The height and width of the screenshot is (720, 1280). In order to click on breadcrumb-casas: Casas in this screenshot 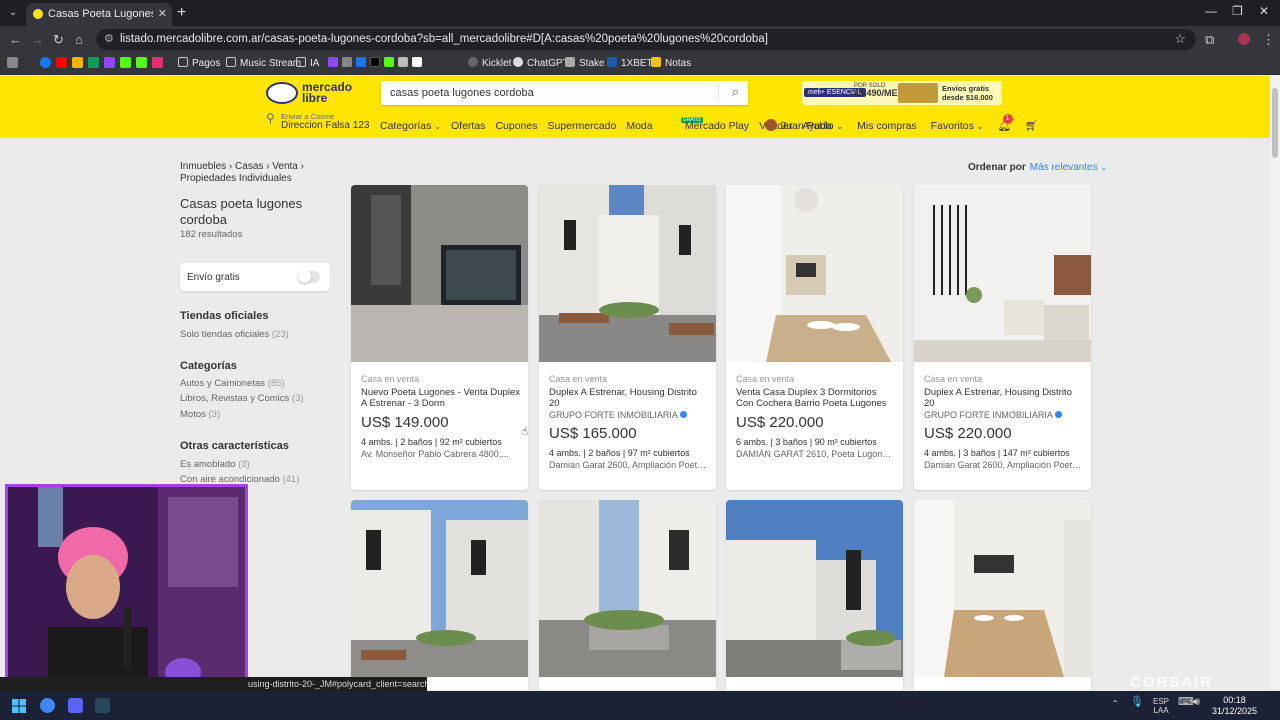, I will do `click(249, 166)`.